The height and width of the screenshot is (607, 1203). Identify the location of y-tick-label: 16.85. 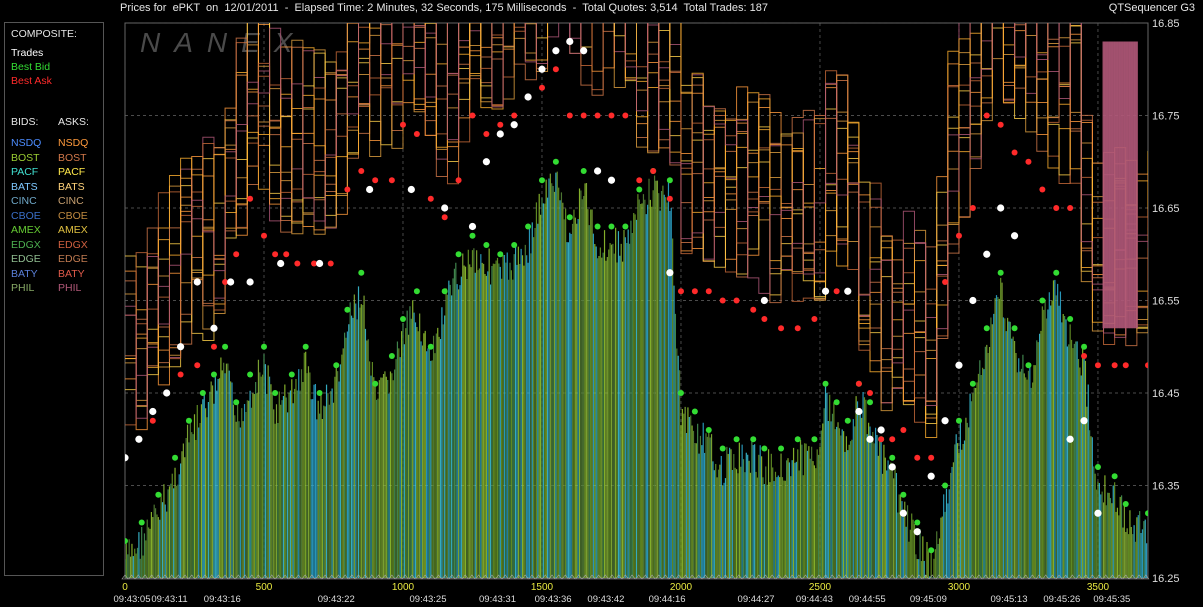
(1166, 24).